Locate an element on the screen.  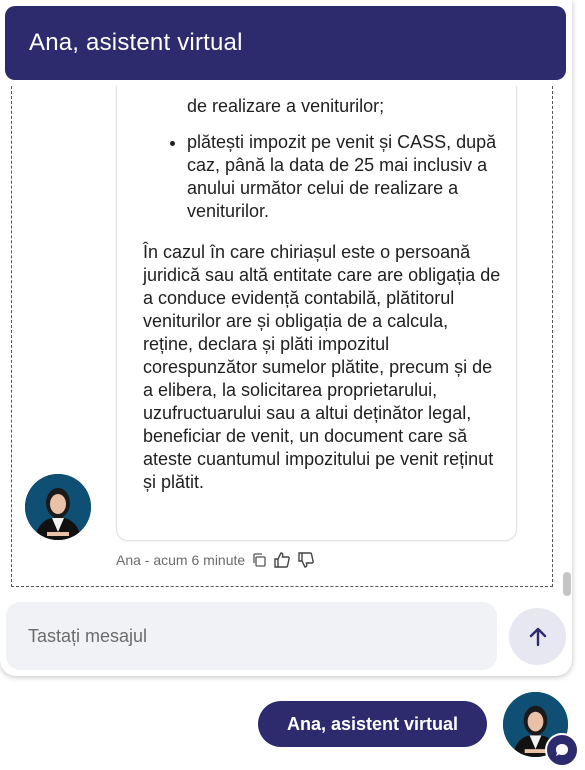
copy-icon is located at coordinates (259, 560).